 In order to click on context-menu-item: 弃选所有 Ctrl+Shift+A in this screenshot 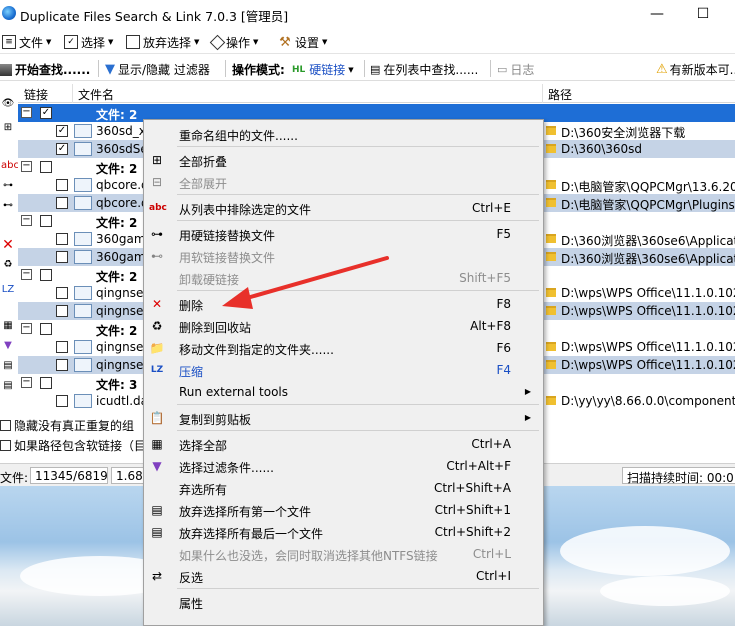, I will do `click(343, 488)`.